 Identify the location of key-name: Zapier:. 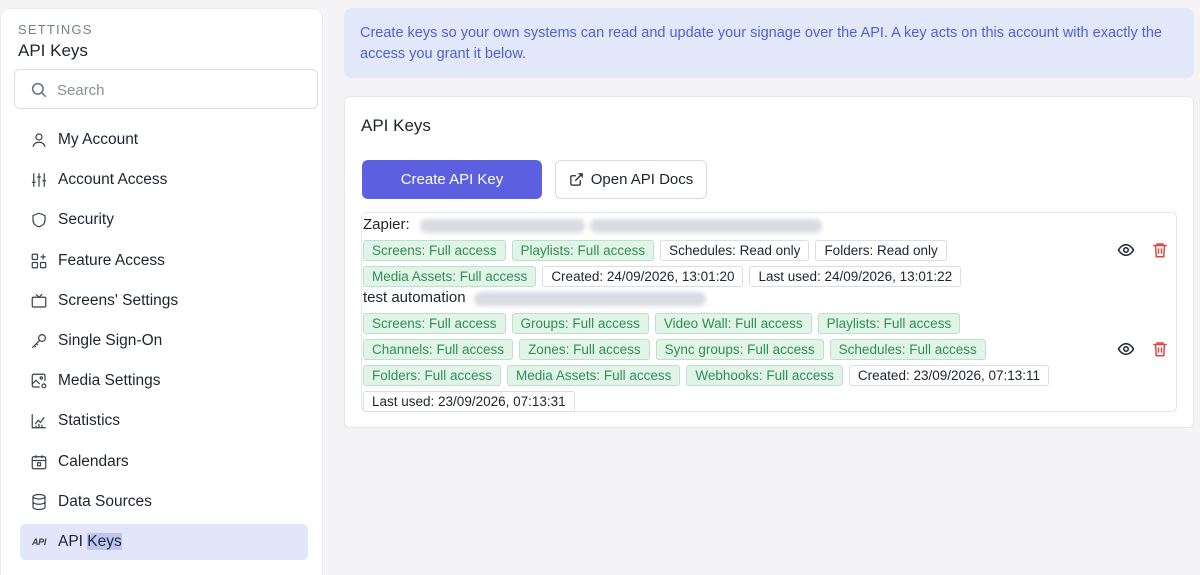
(386, 224).